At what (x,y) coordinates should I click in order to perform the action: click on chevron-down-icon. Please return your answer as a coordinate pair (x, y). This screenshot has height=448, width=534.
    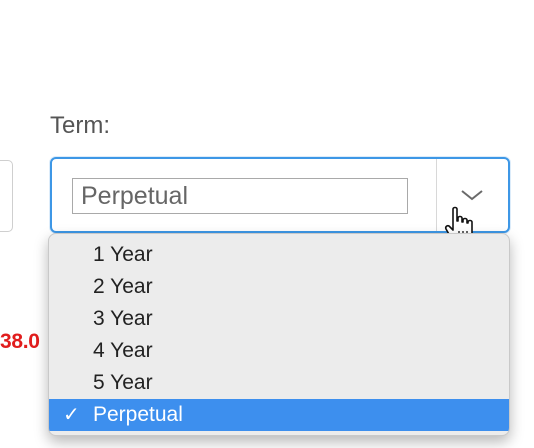
    Looking at the image, I should click on (472, 195).